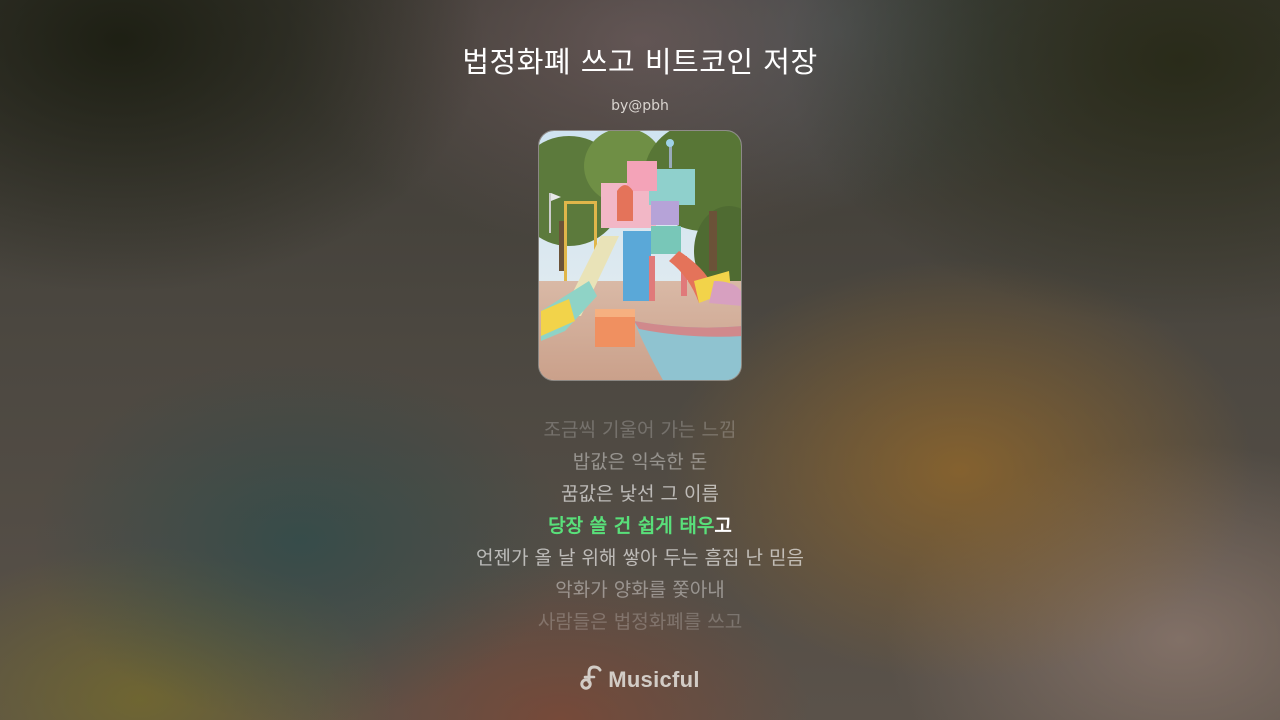 The image size is (1280, 720). Describe the element at coordinates (654, 679) in the screenshot. I see `brand-name: Musicful` at that location.